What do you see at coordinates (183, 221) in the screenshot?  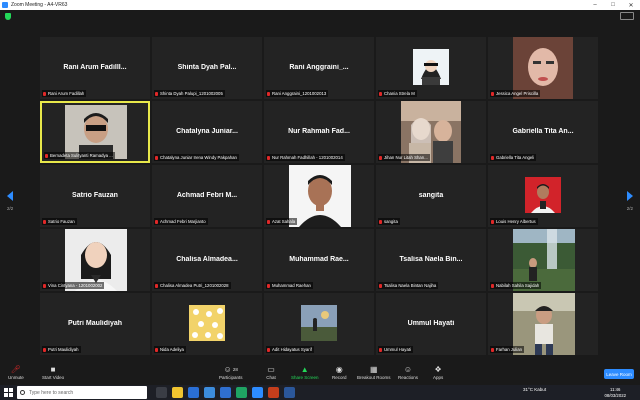 I see `participant-label-text: Achmad Febri Marjianto` at bounding box center [183, 221].